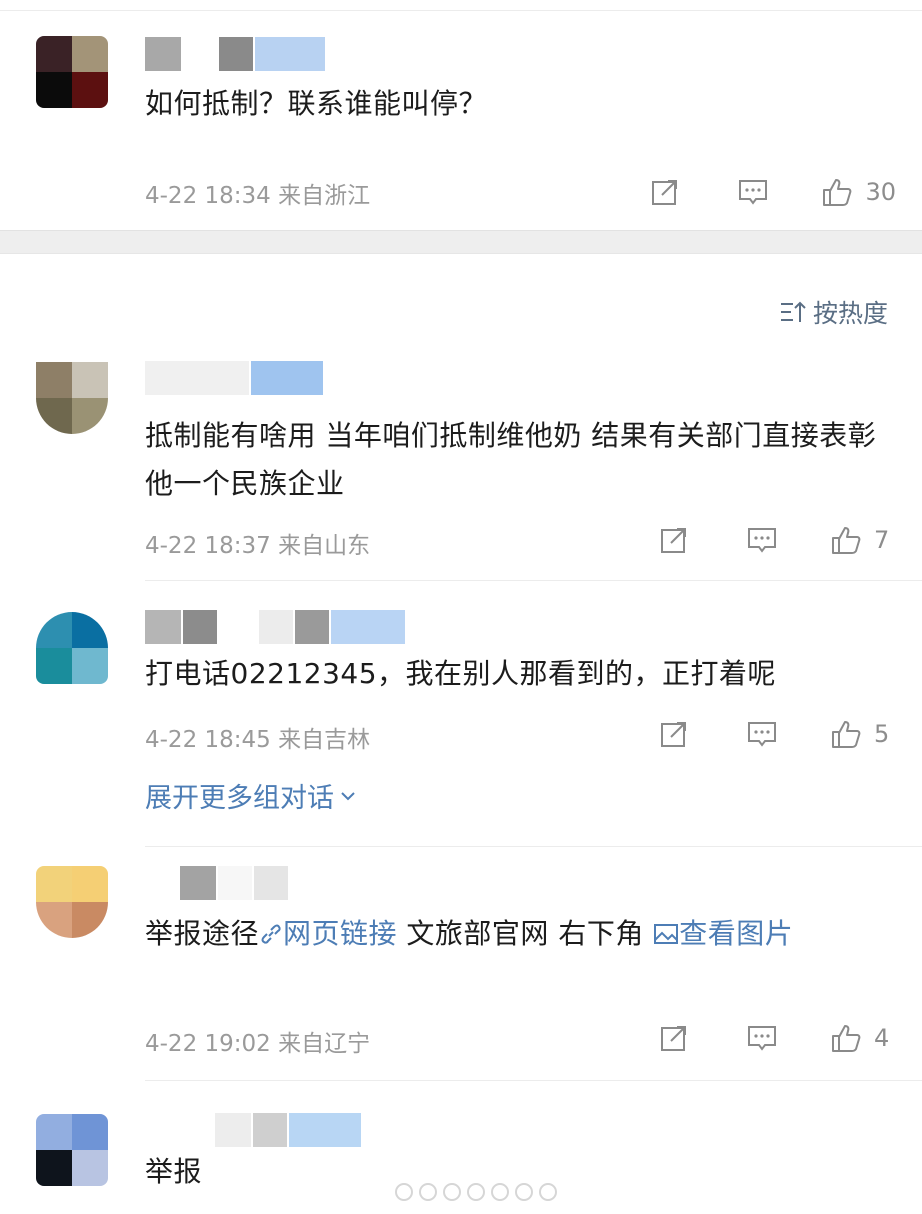 The height and width of the screenshot is (1214, 922). Describe the element at coordinates (202, 933) in the screenshot. I see `text-prefix: 举报途径` at that location.